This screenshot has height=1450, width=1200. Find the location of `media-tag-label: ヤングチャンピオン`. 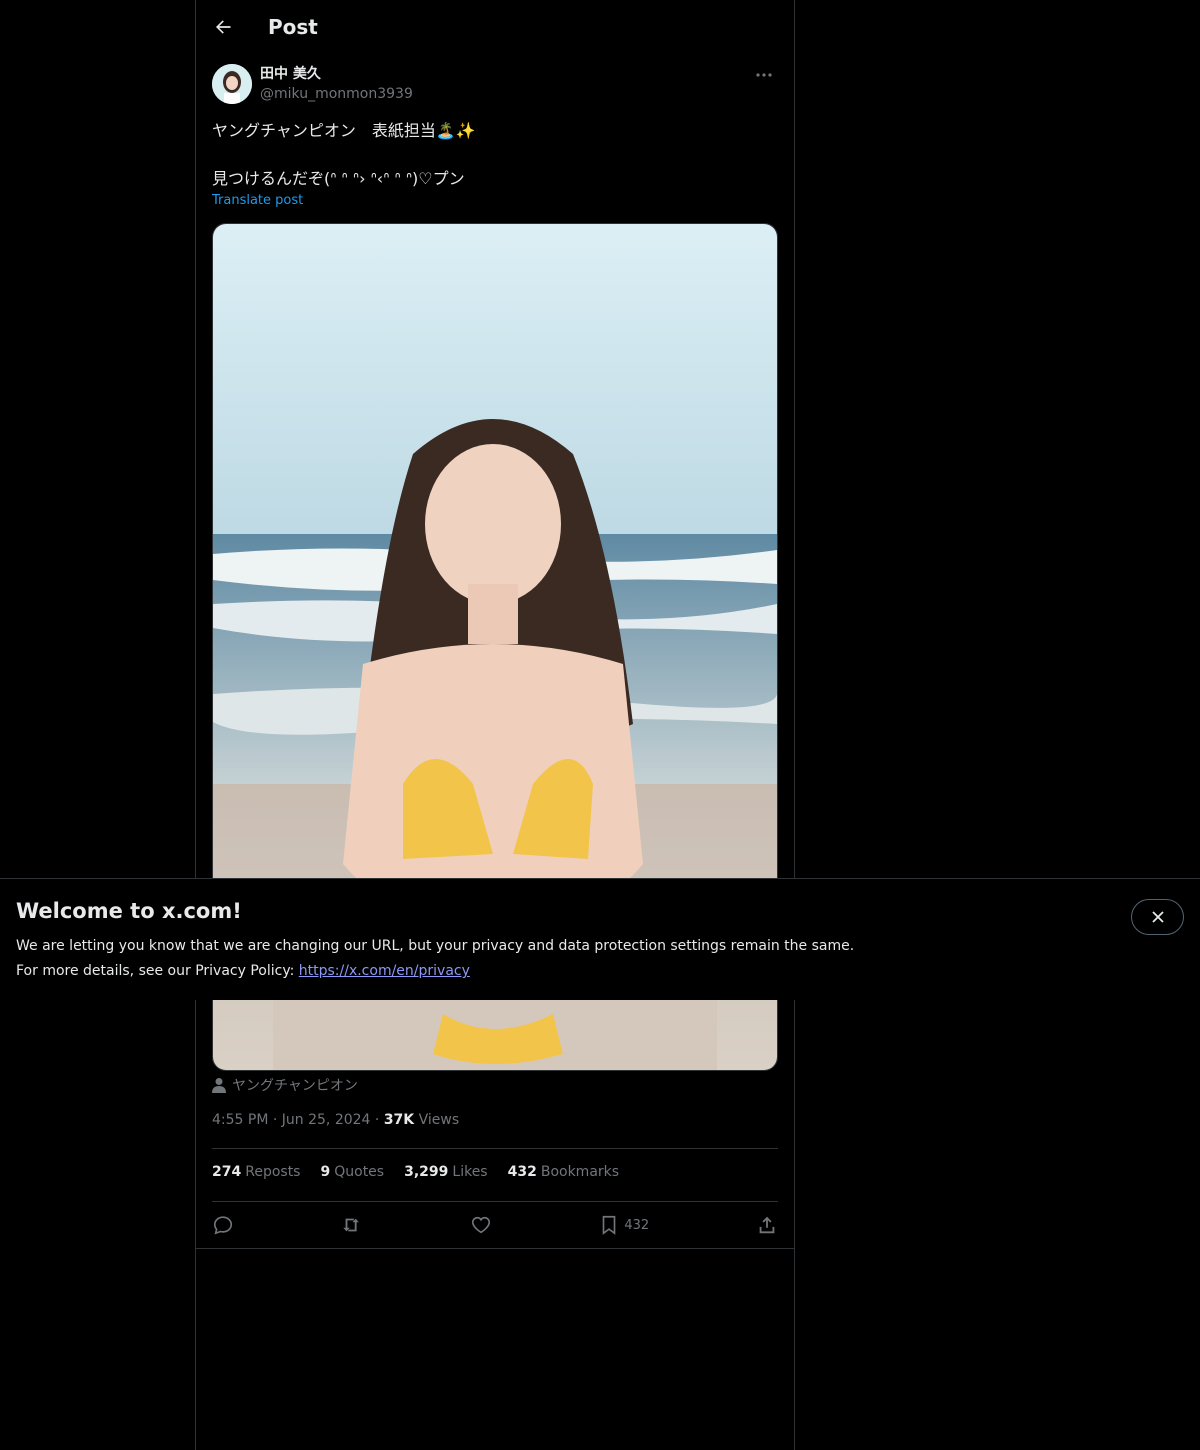

media-tag-label: ヤングチャンピオン is located at coordinates (295, 1086).